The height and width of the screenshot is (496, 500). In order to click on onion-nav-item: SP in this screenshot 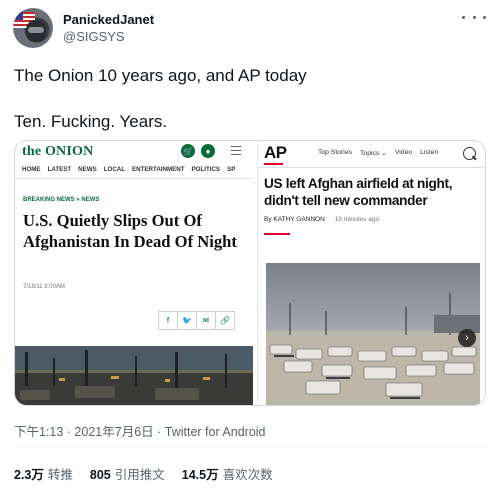, I will do `click(231, 169)`.